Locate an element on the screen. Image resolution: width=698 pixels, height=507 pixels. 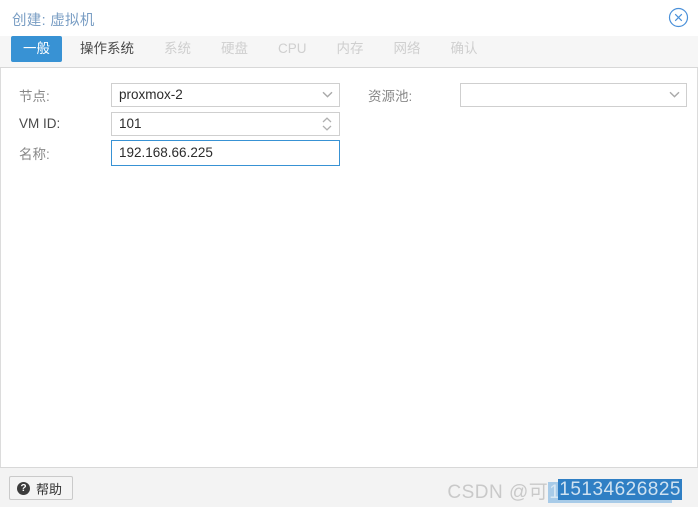
node-combobox: proxmox-2 is located at coordinates (225, 94).